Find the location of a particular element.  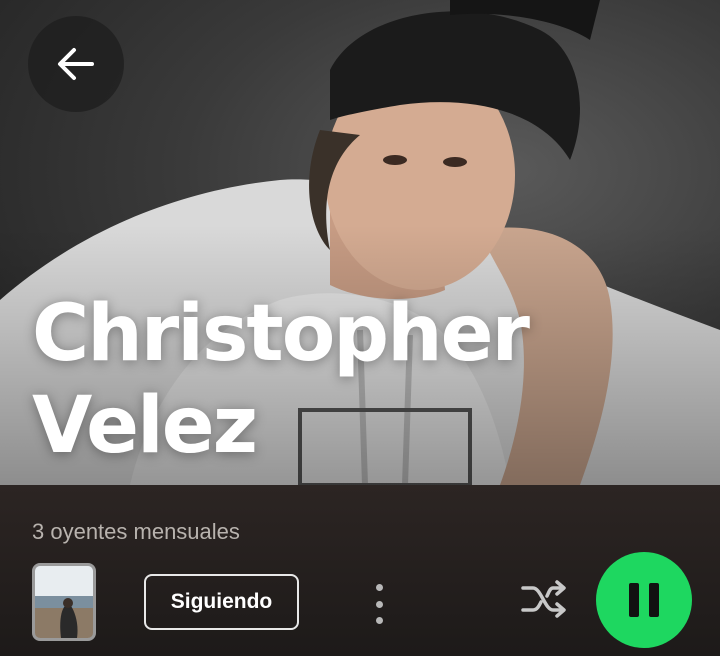

more-options-button is located at coordinates (379, 604).